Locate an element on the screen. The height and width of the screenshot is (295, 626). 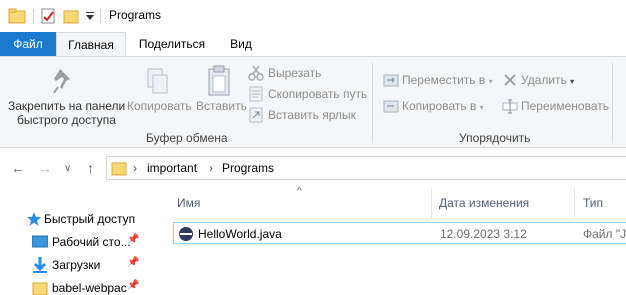
copy-to-chevron-icon: ▾ is located at coordinates (481, 107).